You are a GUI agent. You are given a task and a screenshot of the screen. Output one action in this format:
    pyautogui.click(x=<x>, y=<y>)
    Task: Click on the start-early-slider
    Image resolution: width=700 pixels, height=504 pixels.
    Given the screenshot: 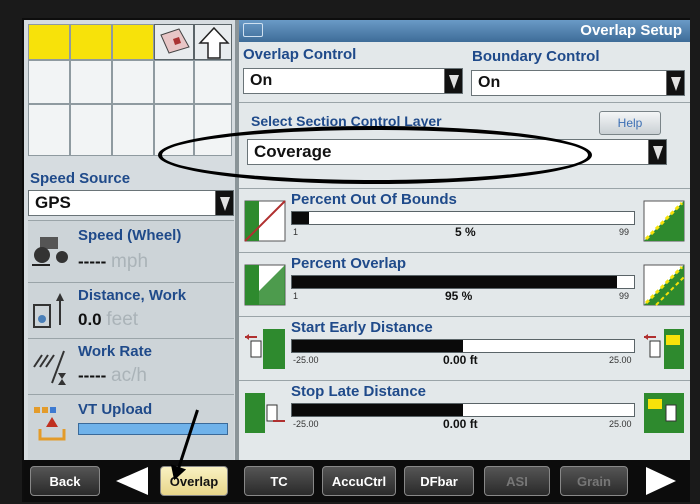 What is the action you would take?
    pyautogui.click(x=463, y=346)
    